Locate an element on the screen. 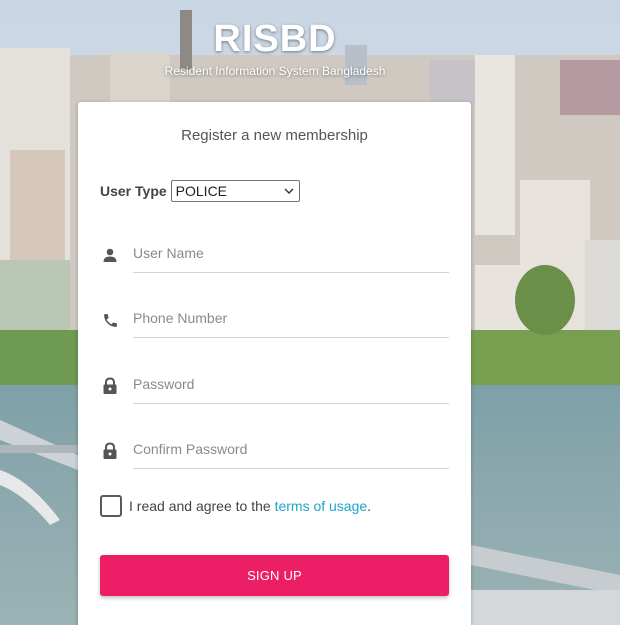  form-title: Register a new membership is located at coordinates (274, 135).